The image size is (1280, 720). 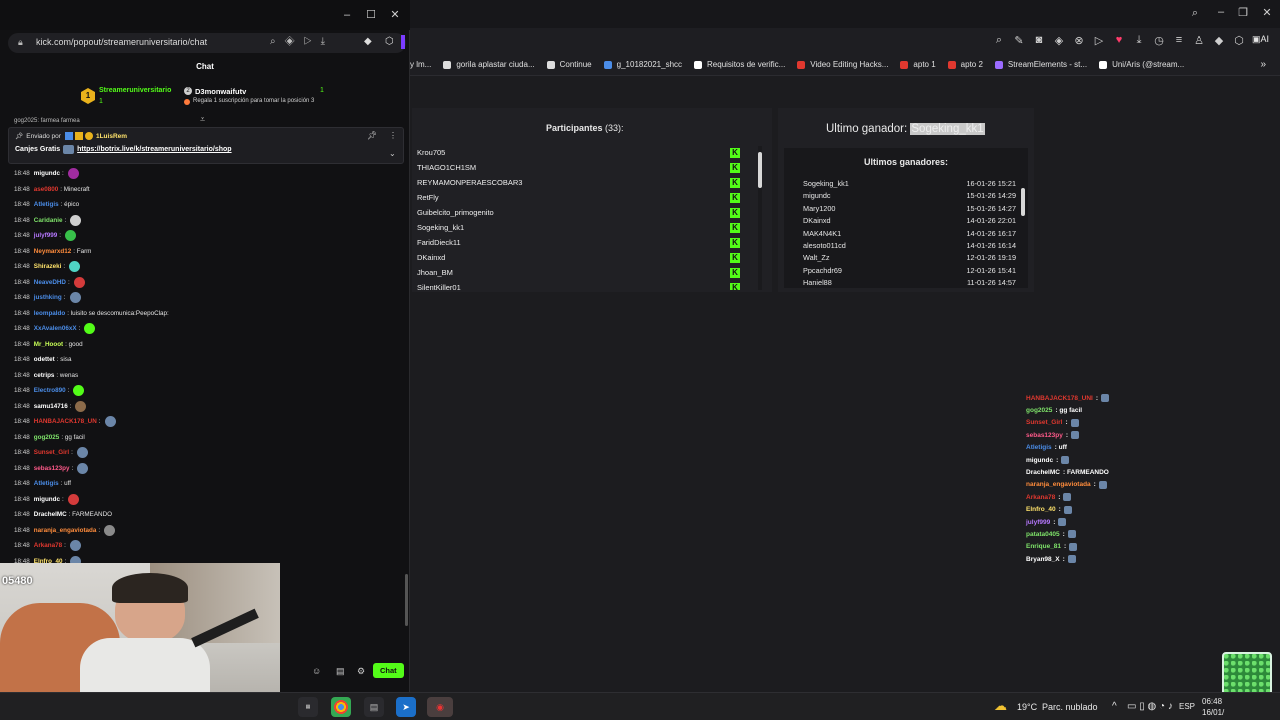 What do you see at coordinates (316, 671) in the screenshot?
I see `emoji-icon: ☺` at bounding box center [316, 671].